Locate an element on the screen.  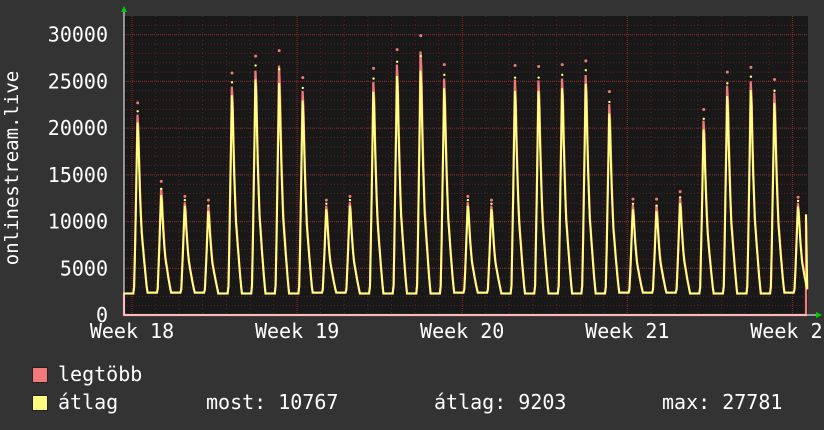
x-tick-label: Week 22 is located at coordinates (787, 329).